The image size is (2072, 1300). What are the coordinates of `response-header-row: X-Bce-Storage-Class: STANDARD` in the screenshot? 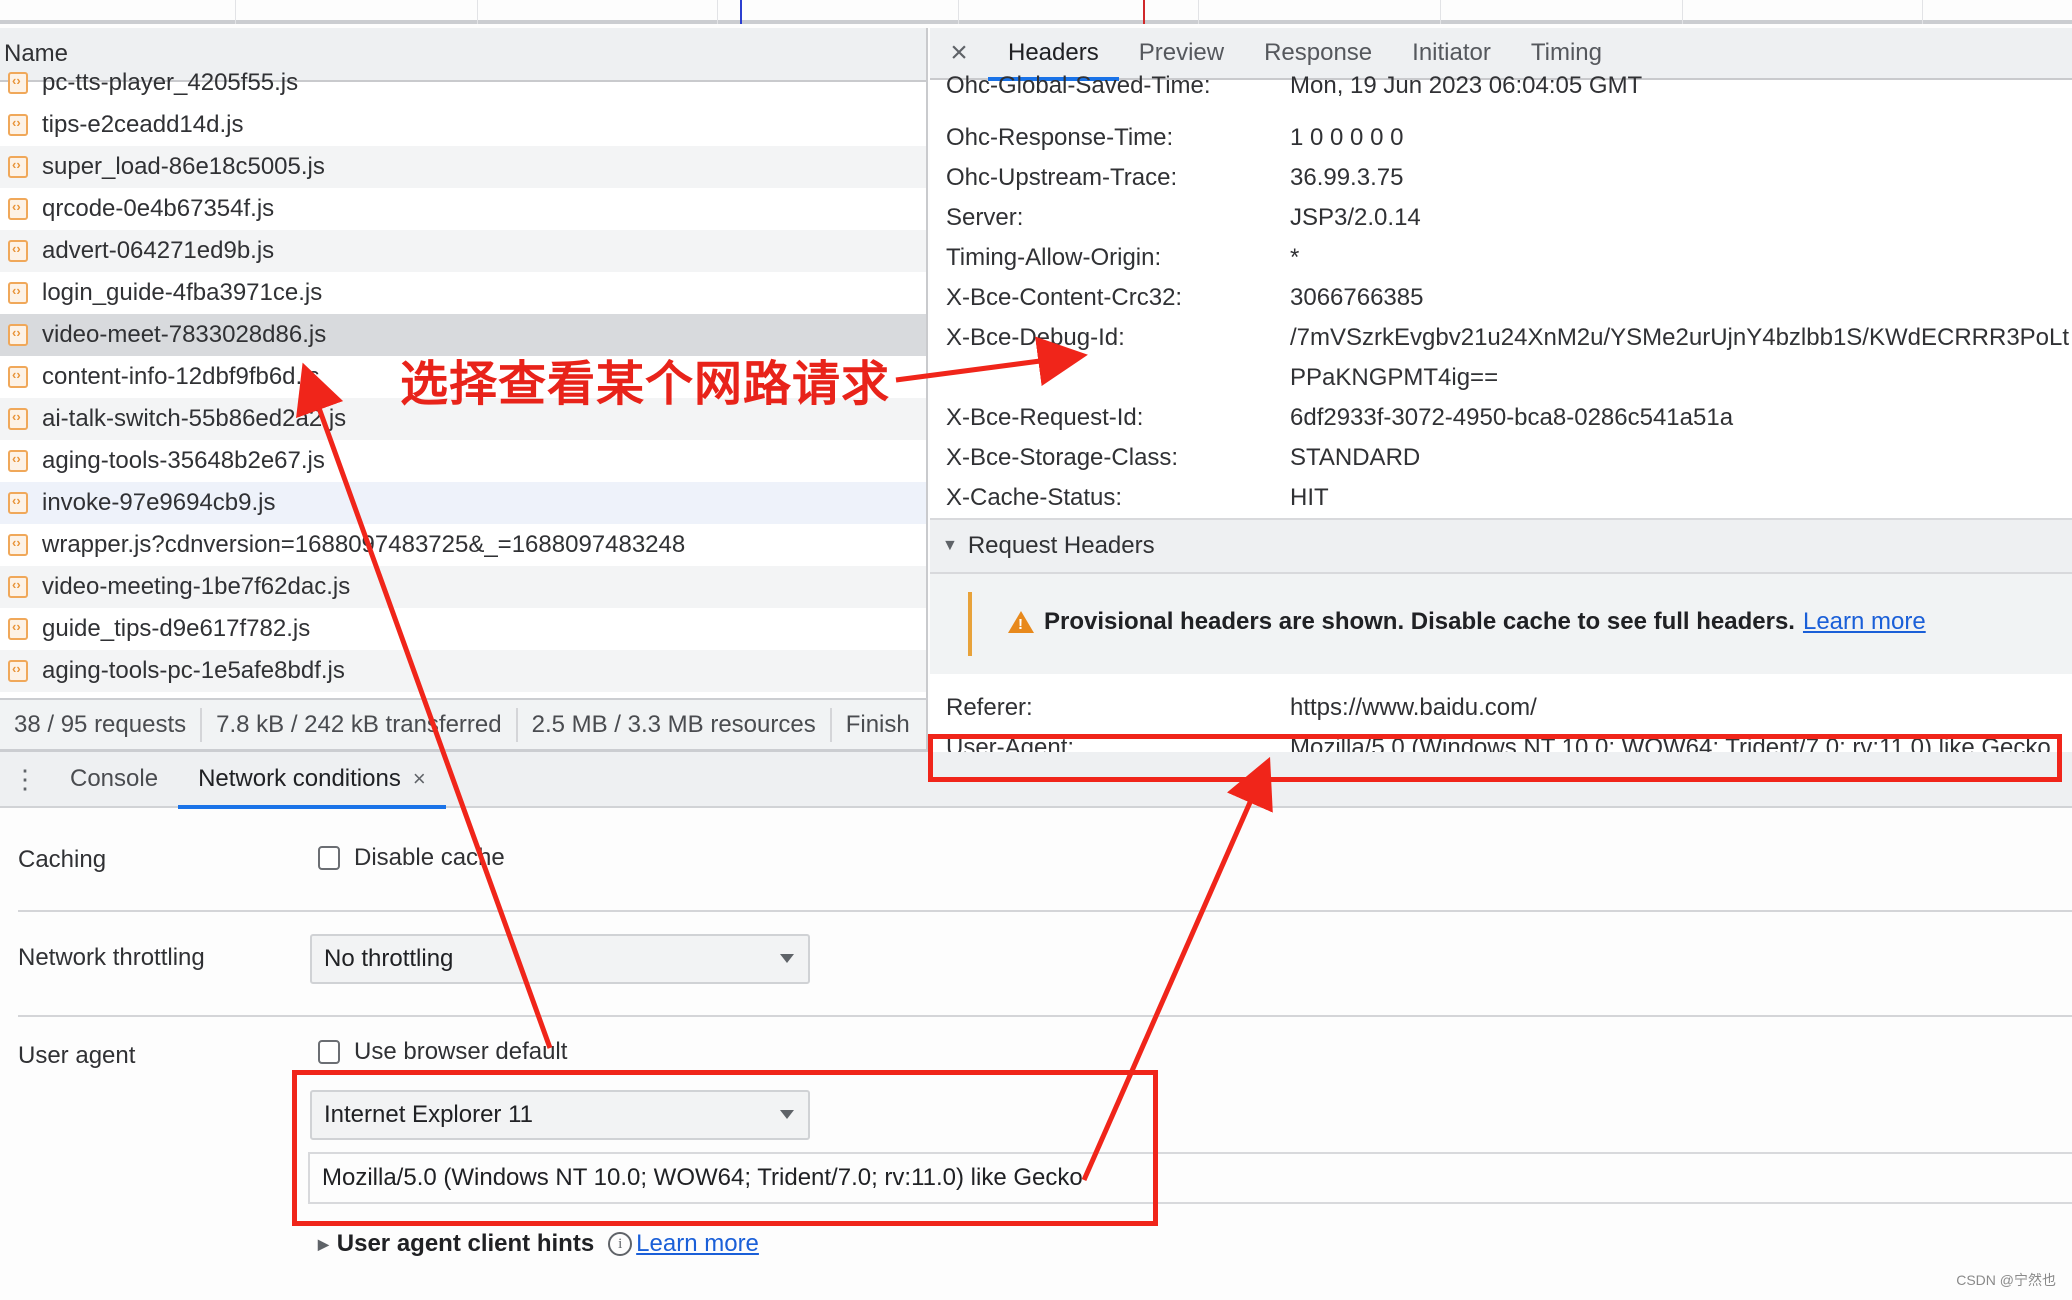 It's located at (1509, 458).